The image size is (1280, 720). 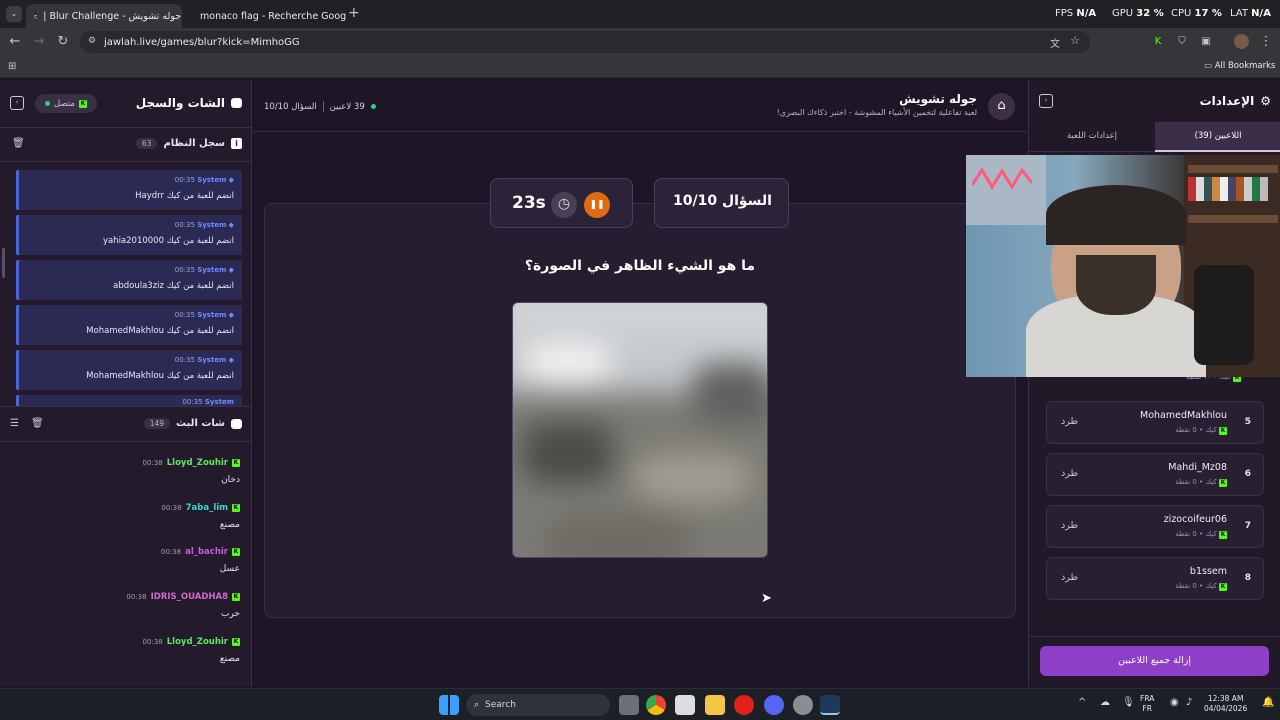 I want to click on apps-grid-icon: ⊞, so click(x=12, y=66).